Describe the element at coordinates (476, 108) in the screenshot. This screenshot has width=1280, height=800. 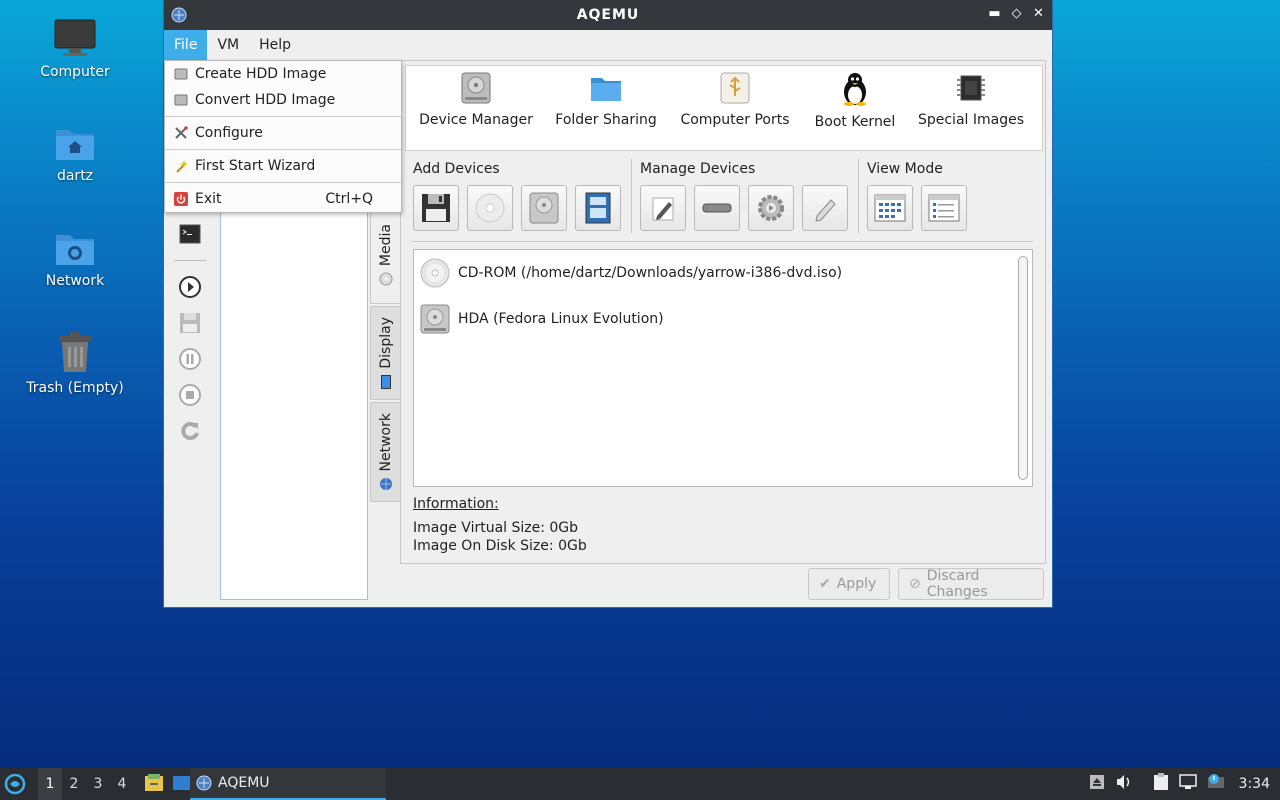
I see `device-manager-button: Device Manager` at that location.